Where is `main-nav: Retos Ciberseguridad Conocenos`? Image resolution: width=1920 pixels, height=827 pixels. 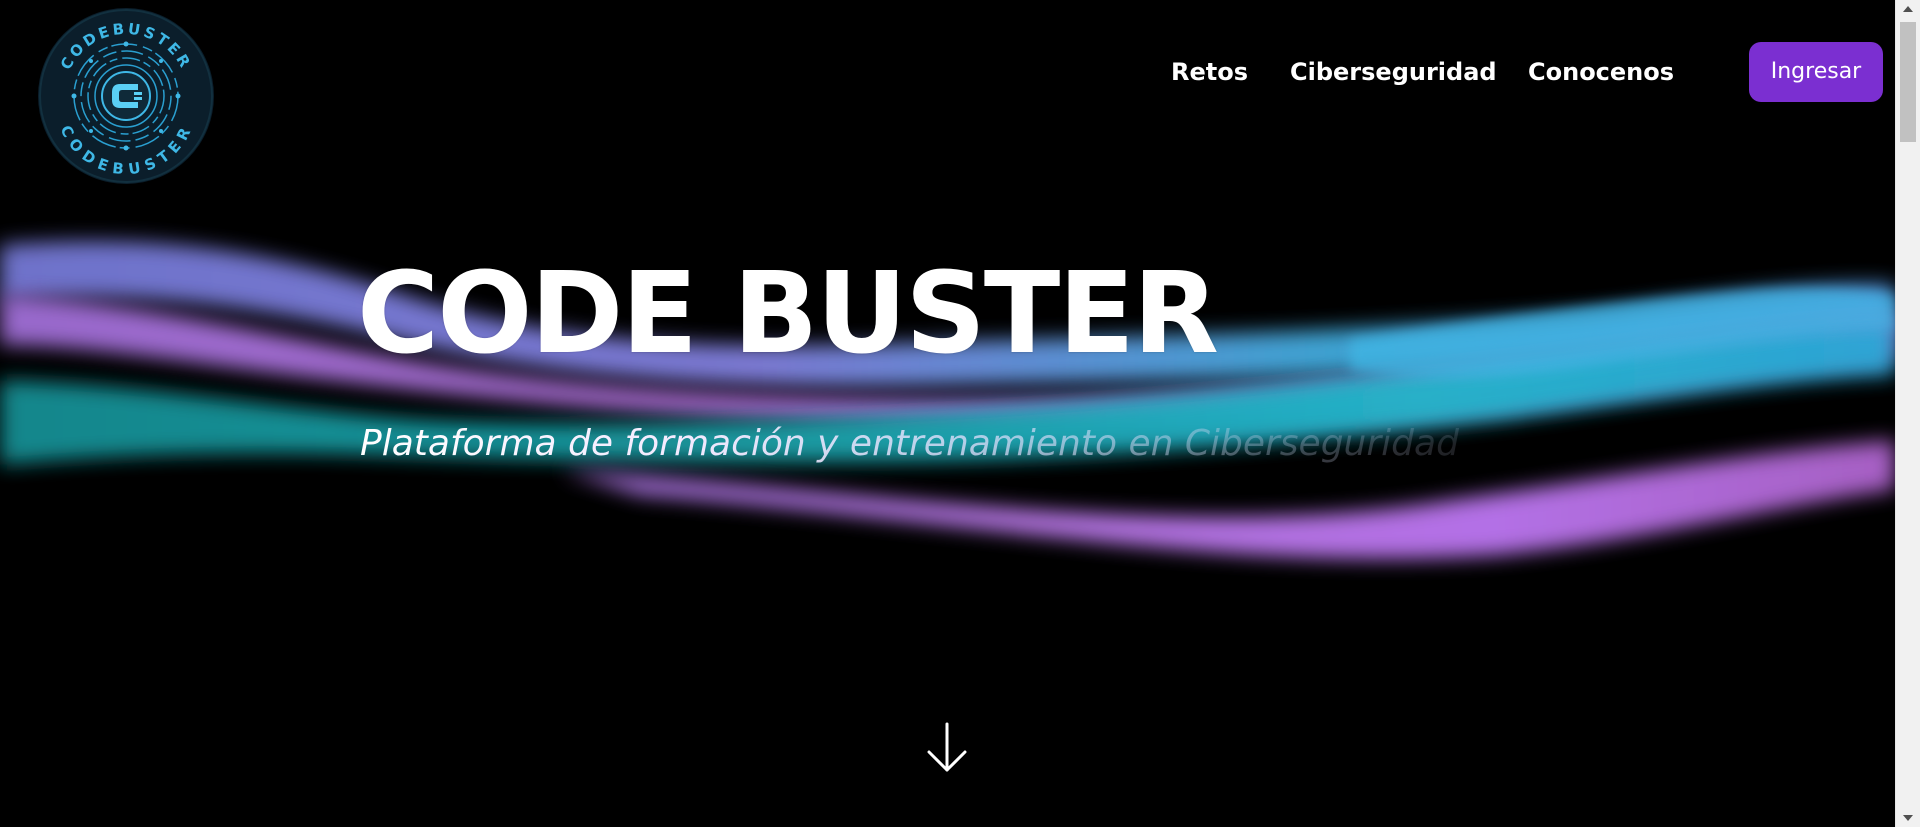 main-nav: Retos Ciberseguridad Conocenos is located at coordinates (947, 72).